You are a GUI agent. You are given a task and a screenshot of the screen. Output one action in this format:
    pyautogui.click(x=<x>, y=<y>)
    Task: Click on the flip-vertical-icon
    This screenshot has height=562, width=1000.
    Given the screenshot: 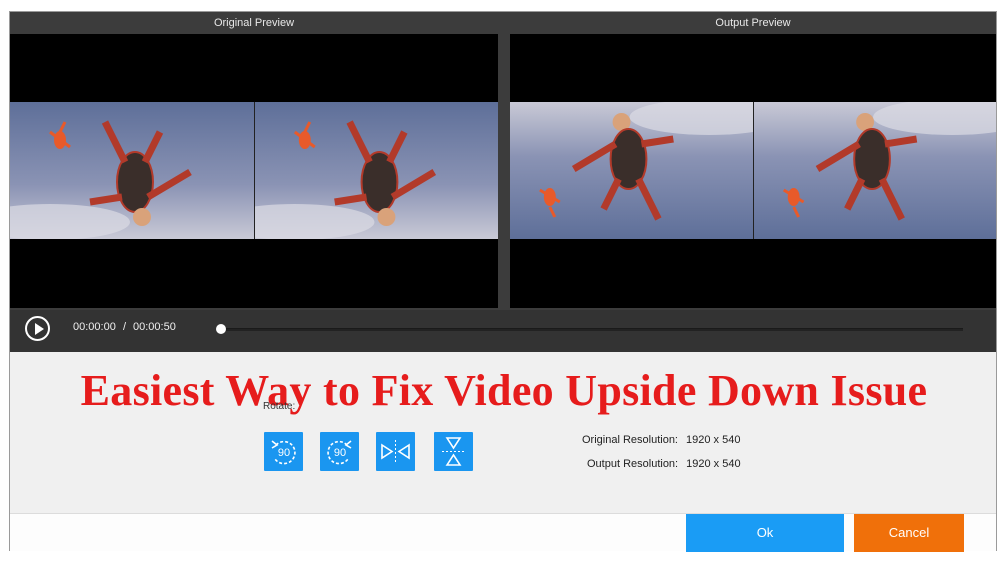 What is the action you would take?
    pyautogui.click(x=453, y=451)
    